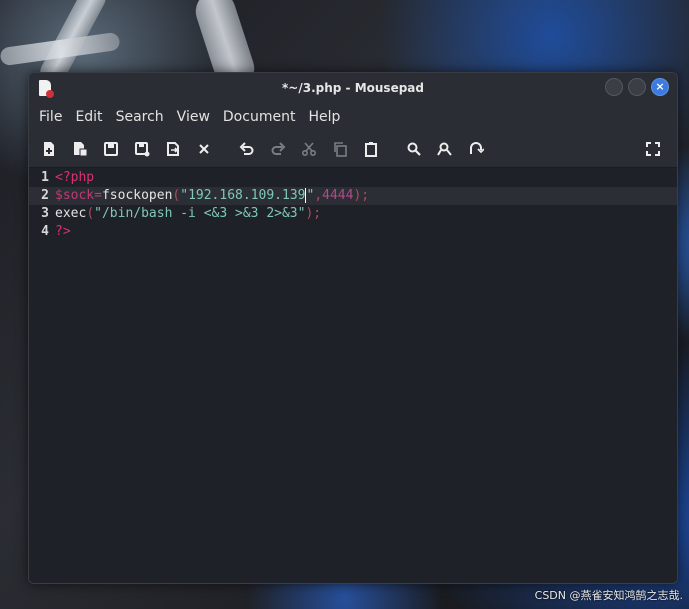 The width and height of the screenshot is (689, 609). Describe the element at coordinates (445, 149) in the screenshot. I see `find-replace-icon` at that location.